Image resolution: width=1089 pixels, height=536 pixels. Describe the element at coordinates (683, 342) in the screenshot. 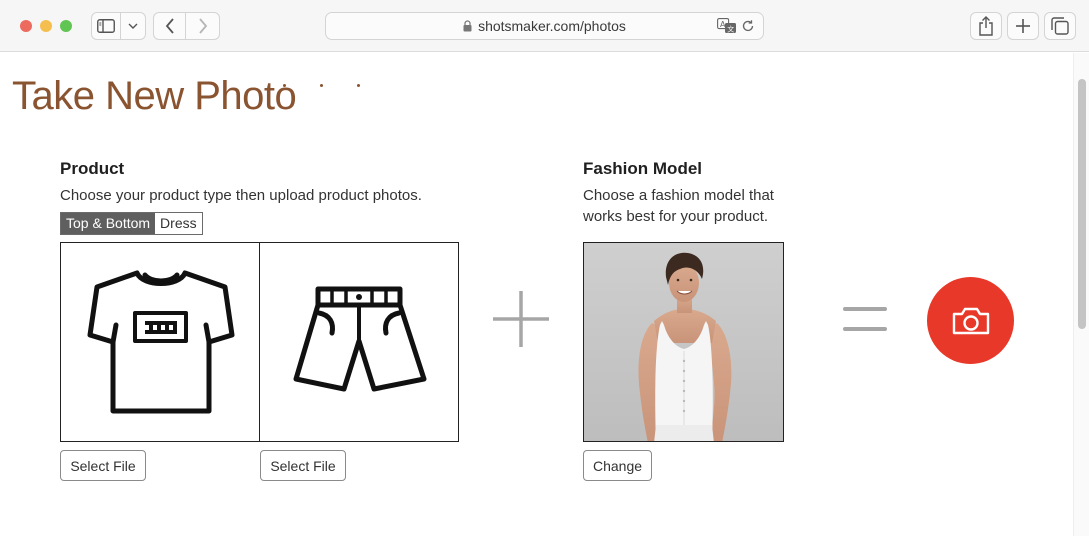

I see `fashion-model-photo` at that location.